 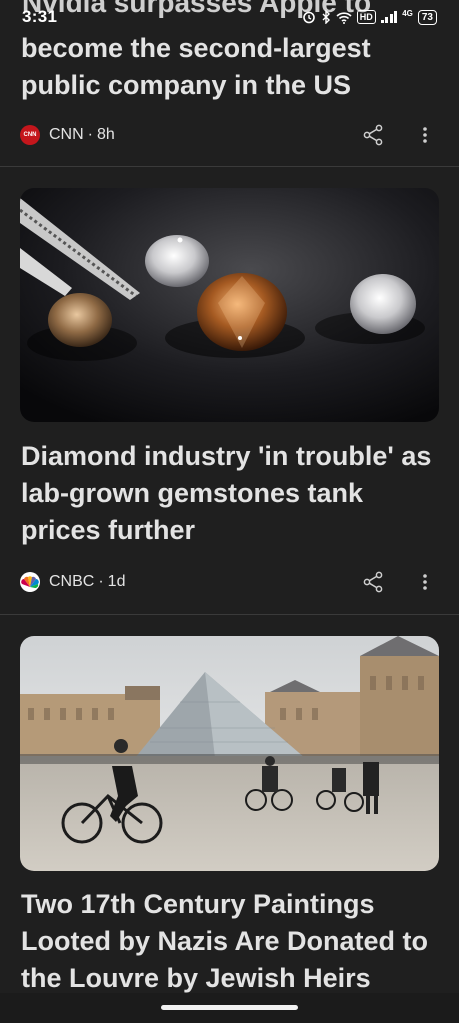 What do you see at coordinates (308, 17) in the screenshot?
I see `alarm-icon` at bounding box center [308, 17].